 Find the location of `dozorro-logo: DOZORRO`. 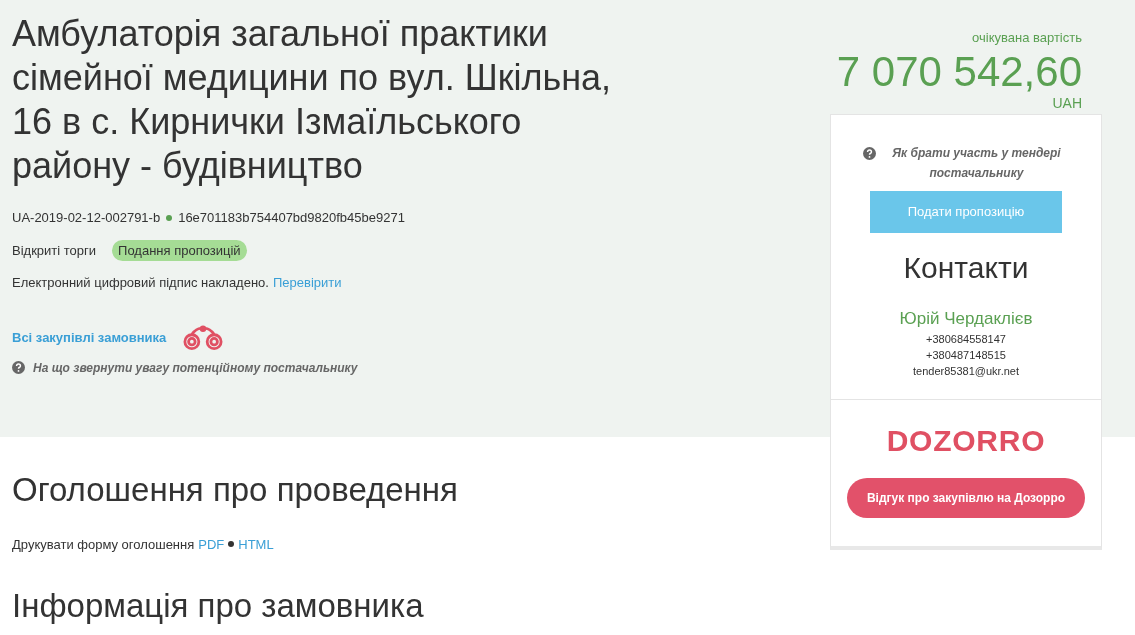

dozorro-logo: DOZORRO is located at coordinates (966, 441).